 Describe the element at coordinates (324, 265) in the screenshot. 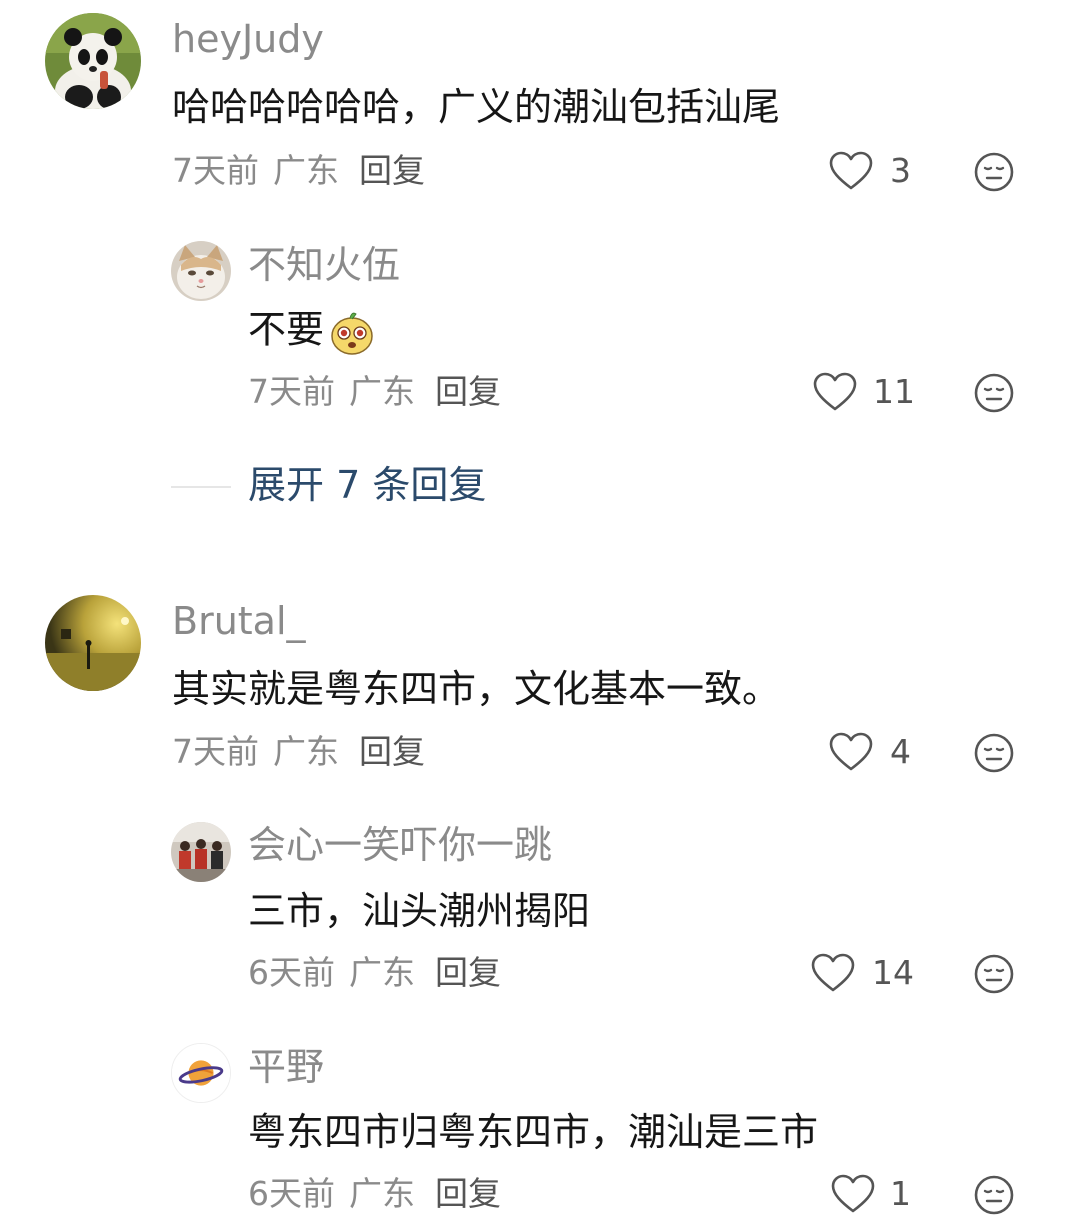

I see `username: 不知火伍` at that location.